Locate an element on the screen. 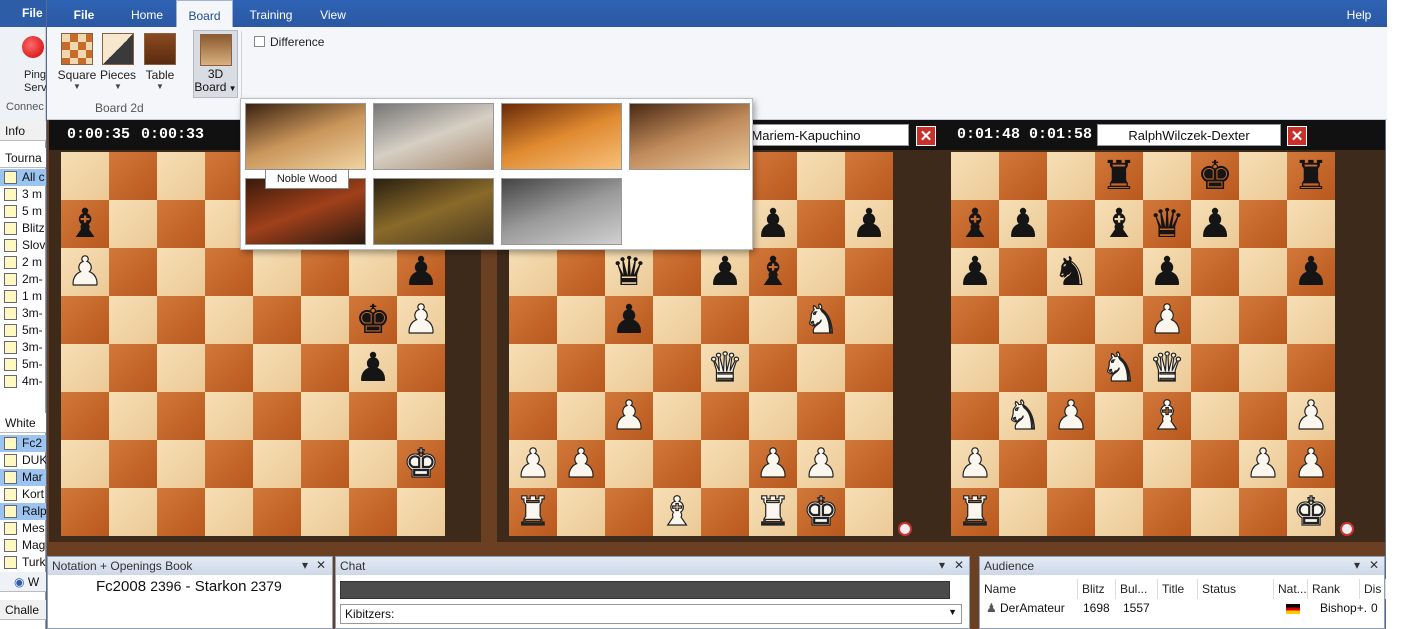 This screenshot has width=1408, height=629. list-item: Ralp is located at coordinates (23, 511).